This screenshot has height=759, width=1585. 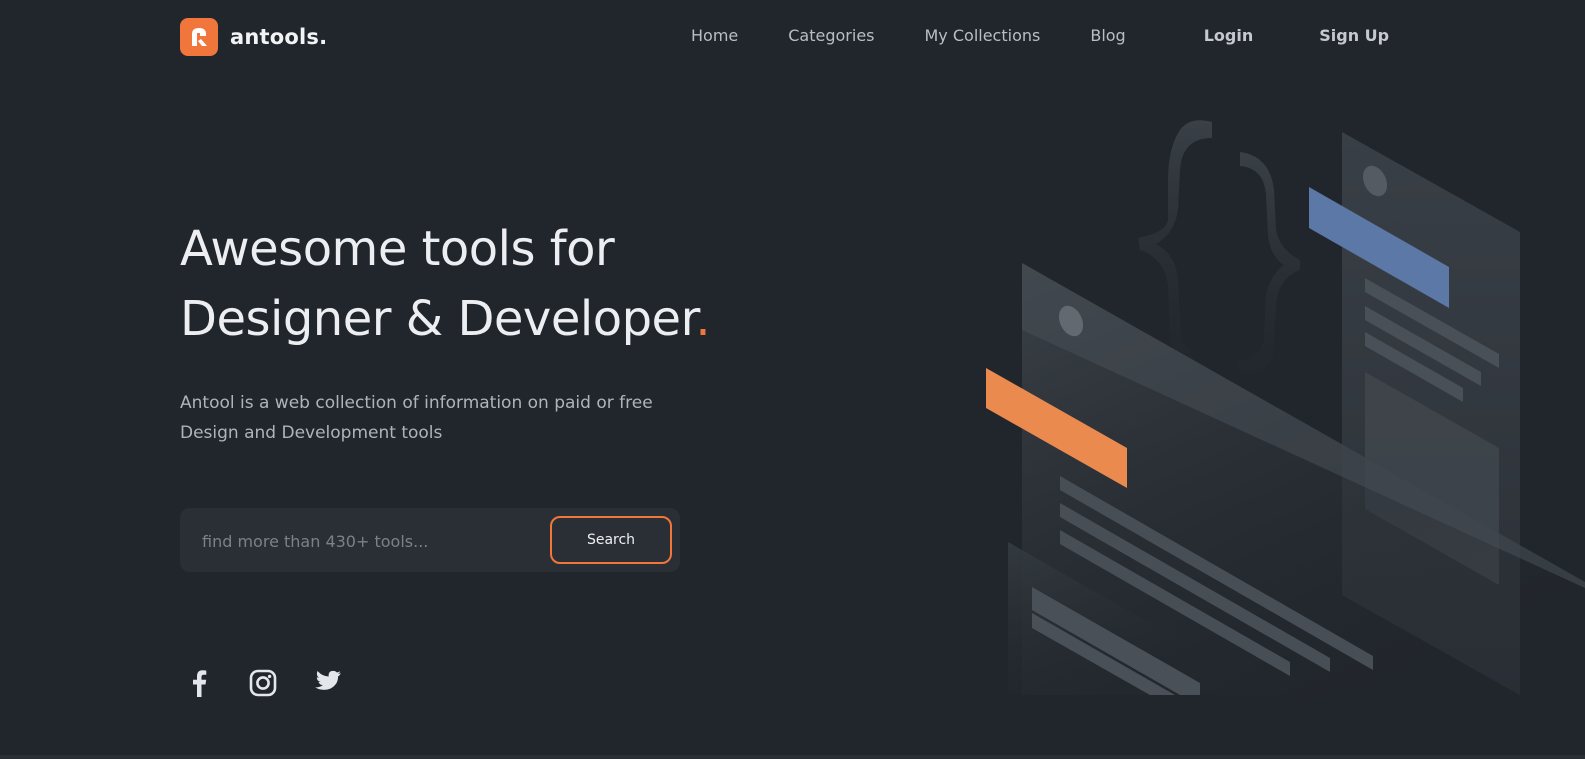 I want to click on search-box: Search, so click(x=430, y=541).